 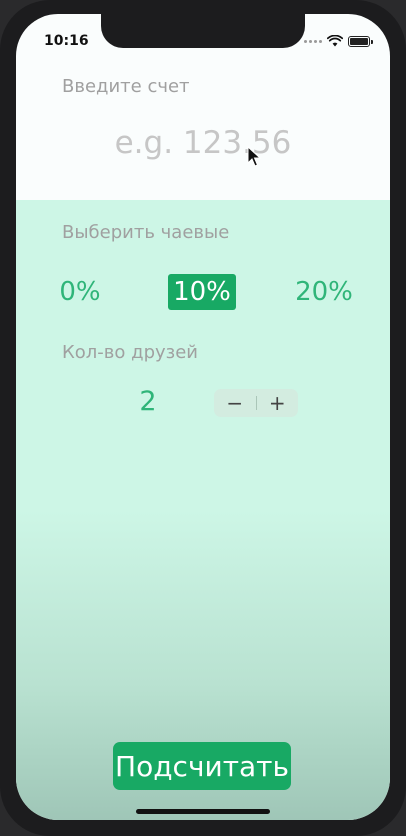 I want to click on stepper-decrement-button: −, so click(x=235, y=403).